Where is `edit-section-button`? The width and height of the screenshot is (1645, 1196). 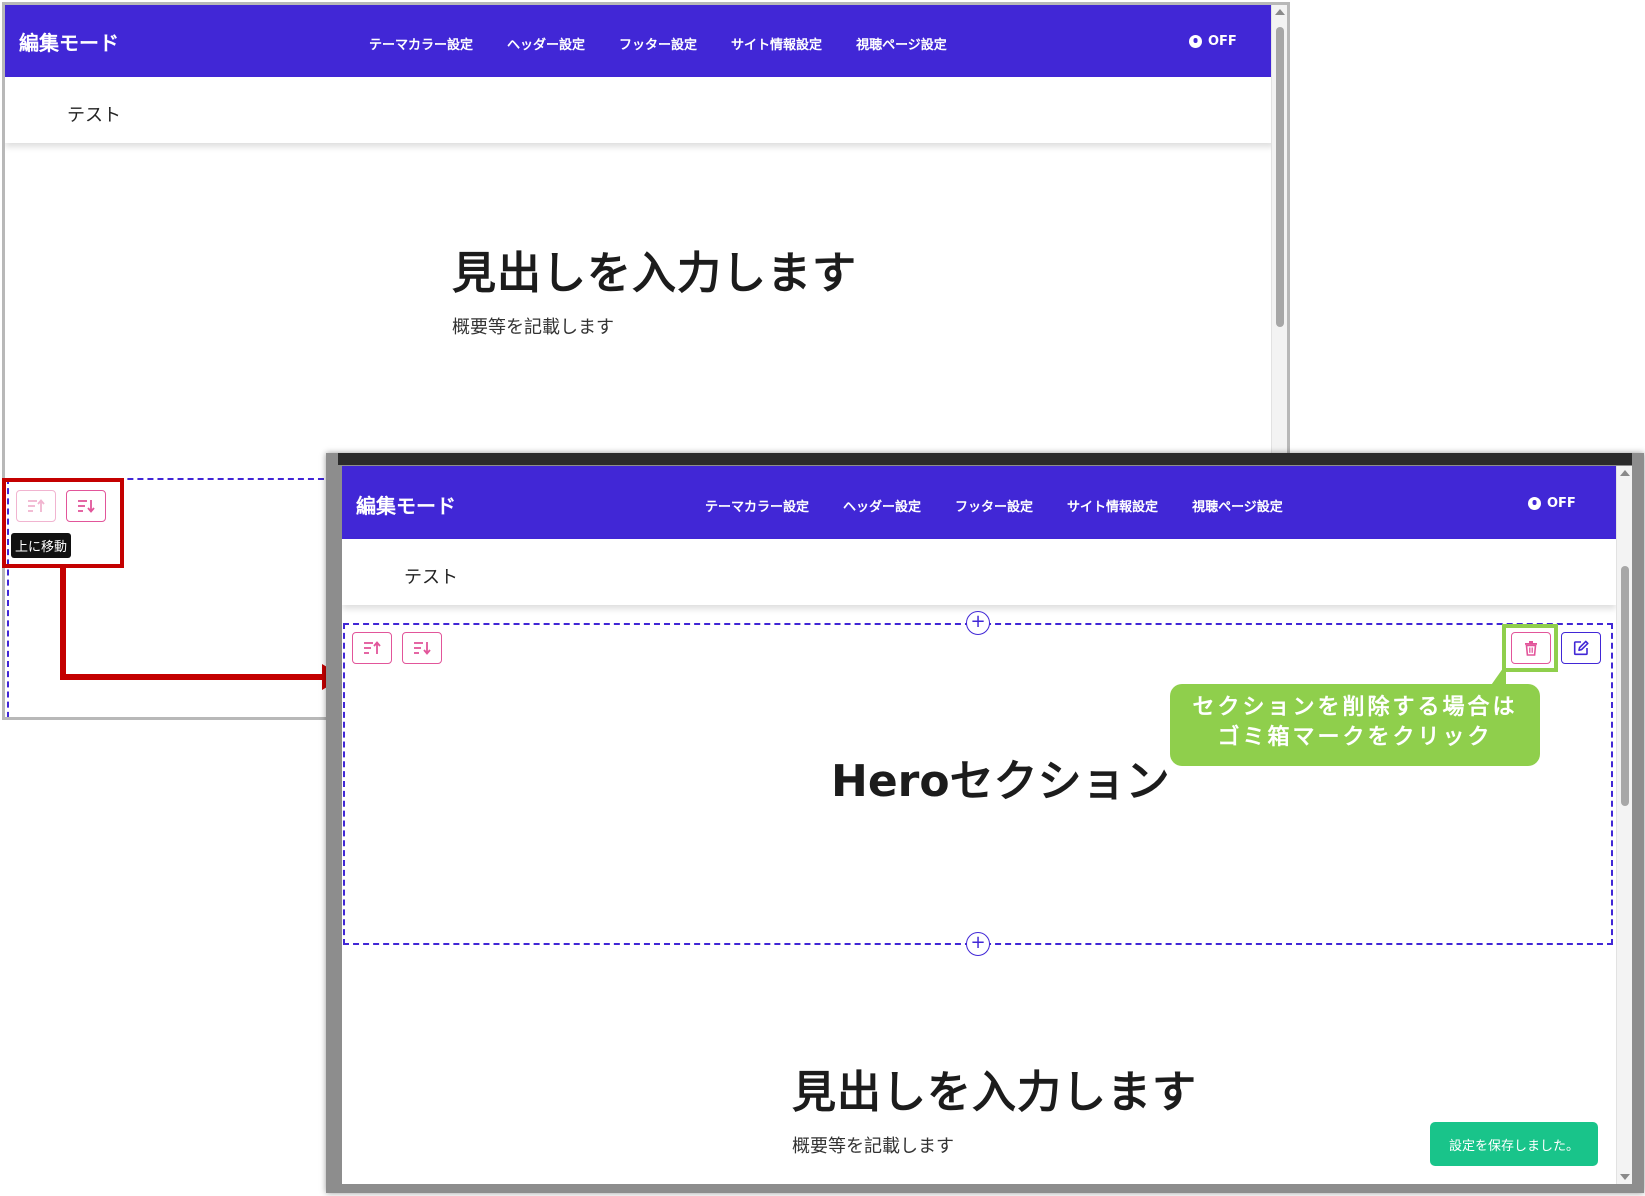 edit-section-button is located at coordinates (1581, 648).